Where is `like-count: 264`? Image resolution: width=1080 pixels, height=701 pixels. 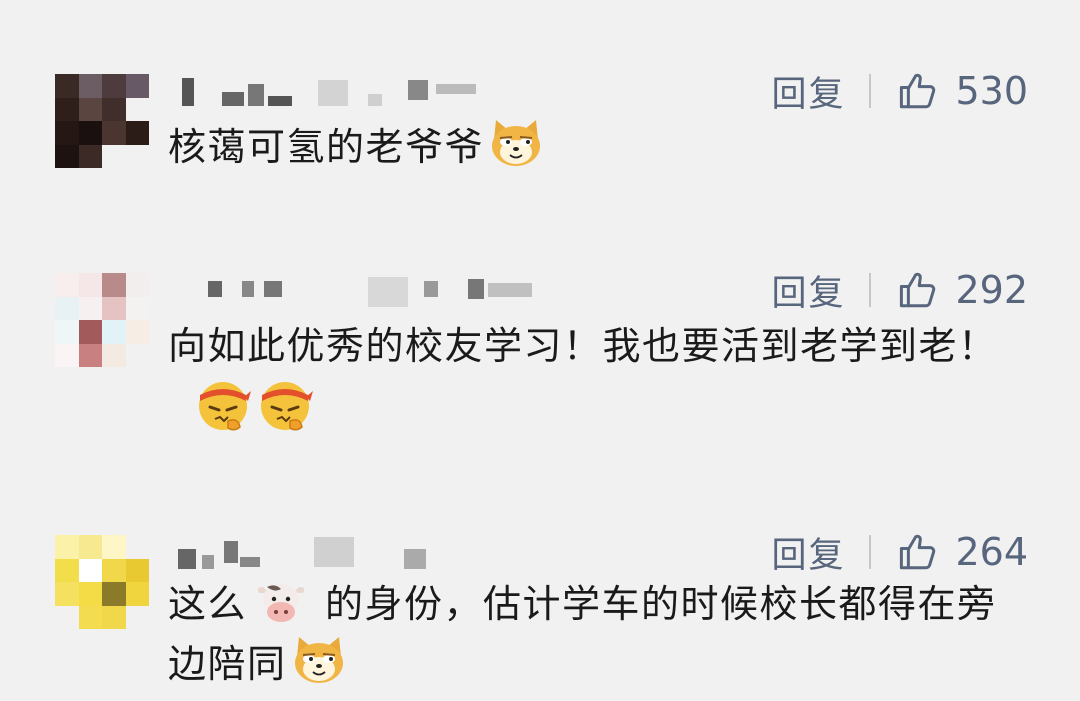
like-count: 264 is located at coordinates (991, 552).